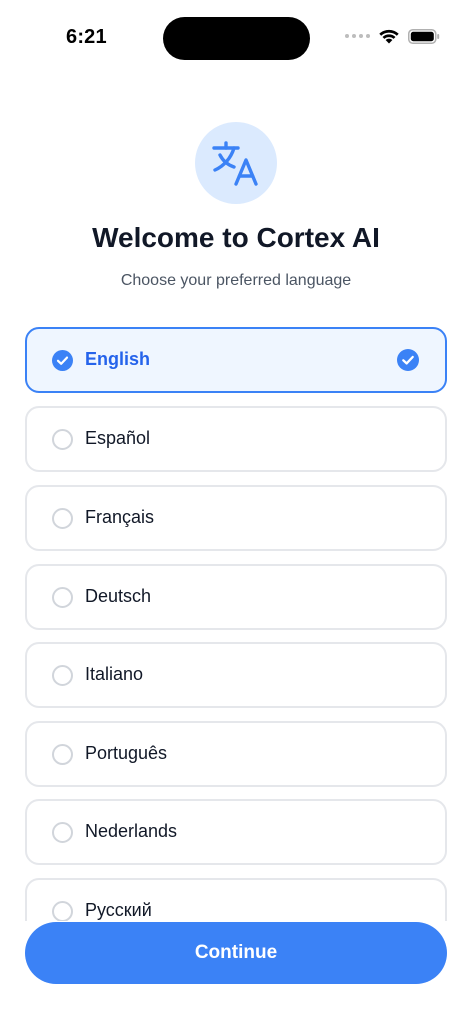 The width and height of the screenshot is (472, 1024). What do you see at coordinates (62, 360) in the screenshot?
I see `radio-checked-icon` at bounding box center [62, 360].